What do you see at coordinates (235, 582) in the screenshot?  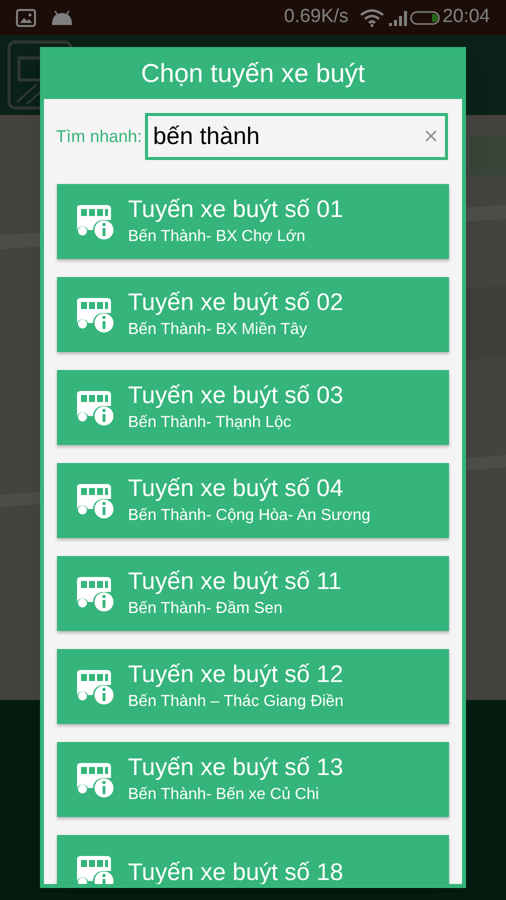 I see `route-name: Tuyến xe buýt số 11` at bounding box center [235, 582].